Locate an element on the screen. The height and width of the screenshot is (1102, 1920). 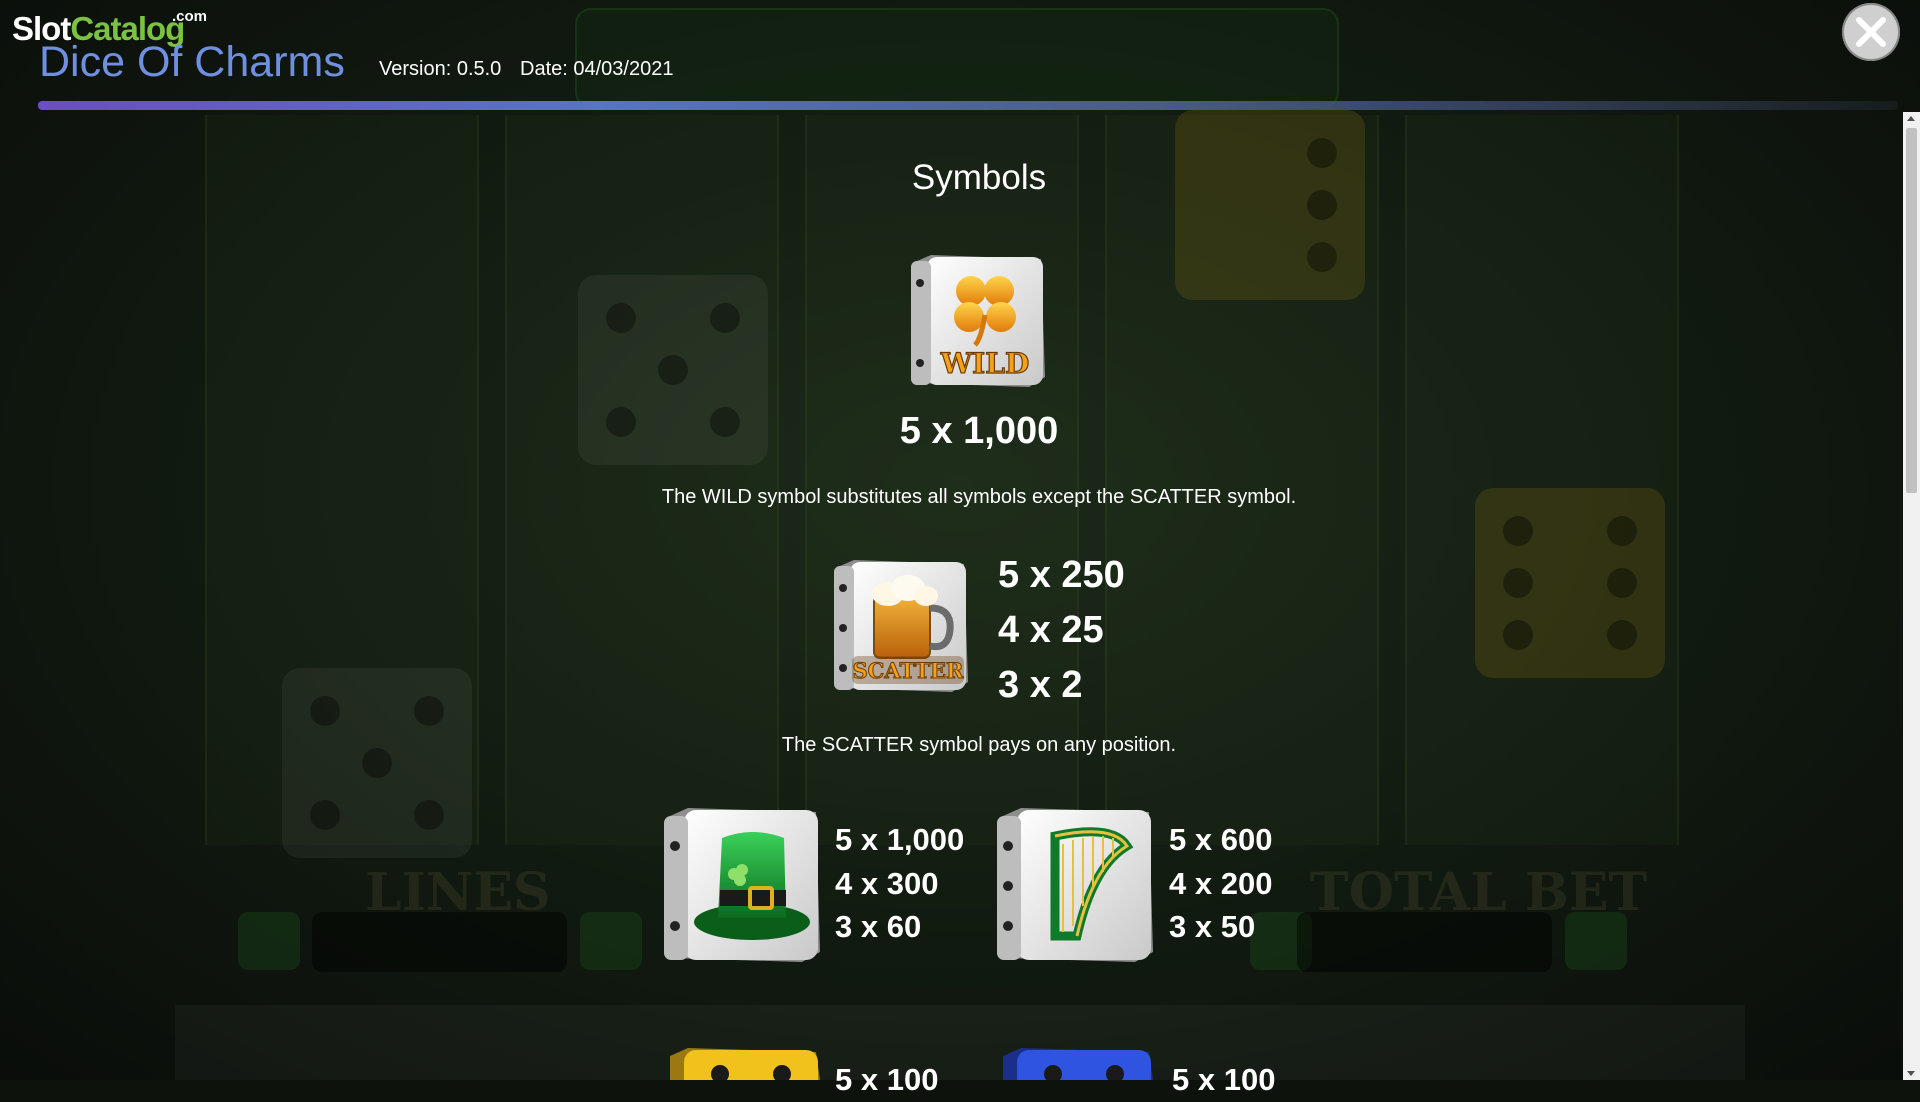
harp-pay-table: 5 x 600 4 x 200 3 x 50 is located at coordinates (1220, 883).